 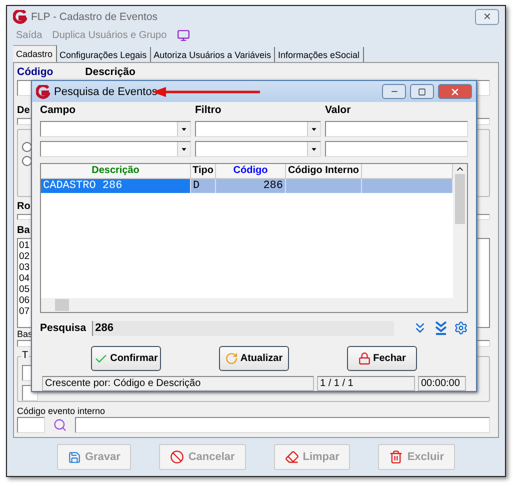 What do you see at coordinates (178, 383) in the screenshot?
I see `status-text: Crescente por: Código e Descrição` at bounding box center [178, 383].